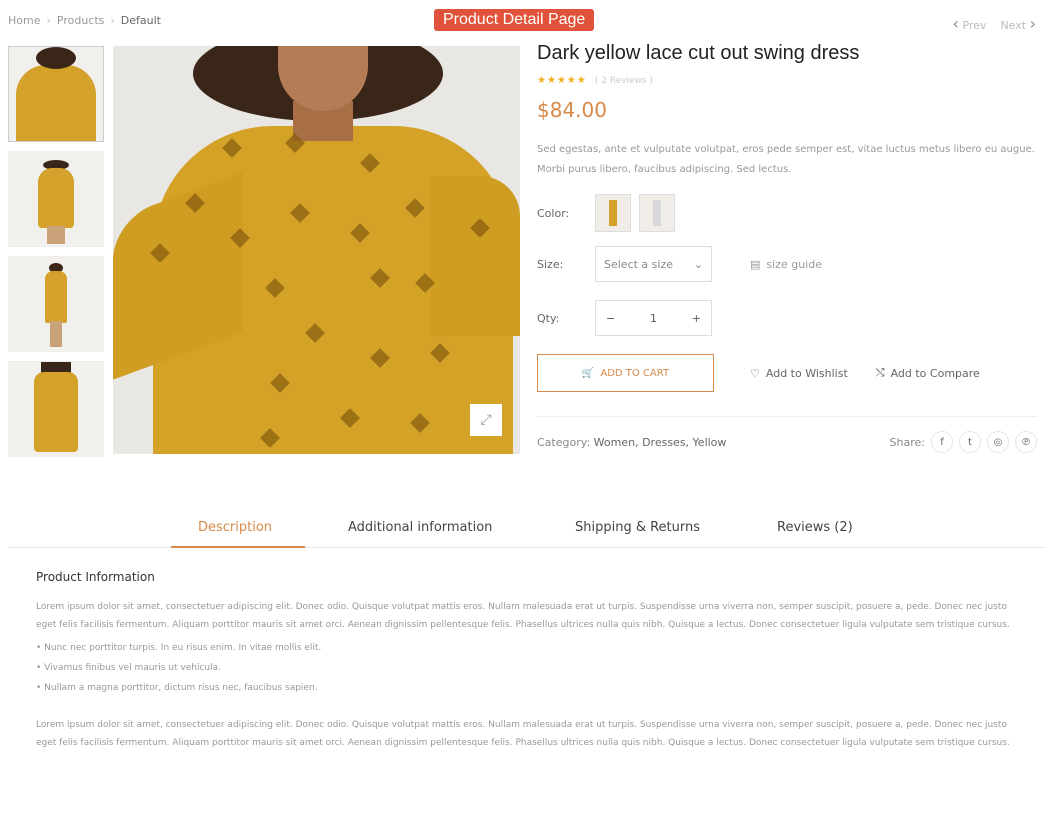  What do you see at coordinates (815, 527) in the screenshot?
I see `tab-reviews: Reviews (2)` at bounding box center [815, 527].